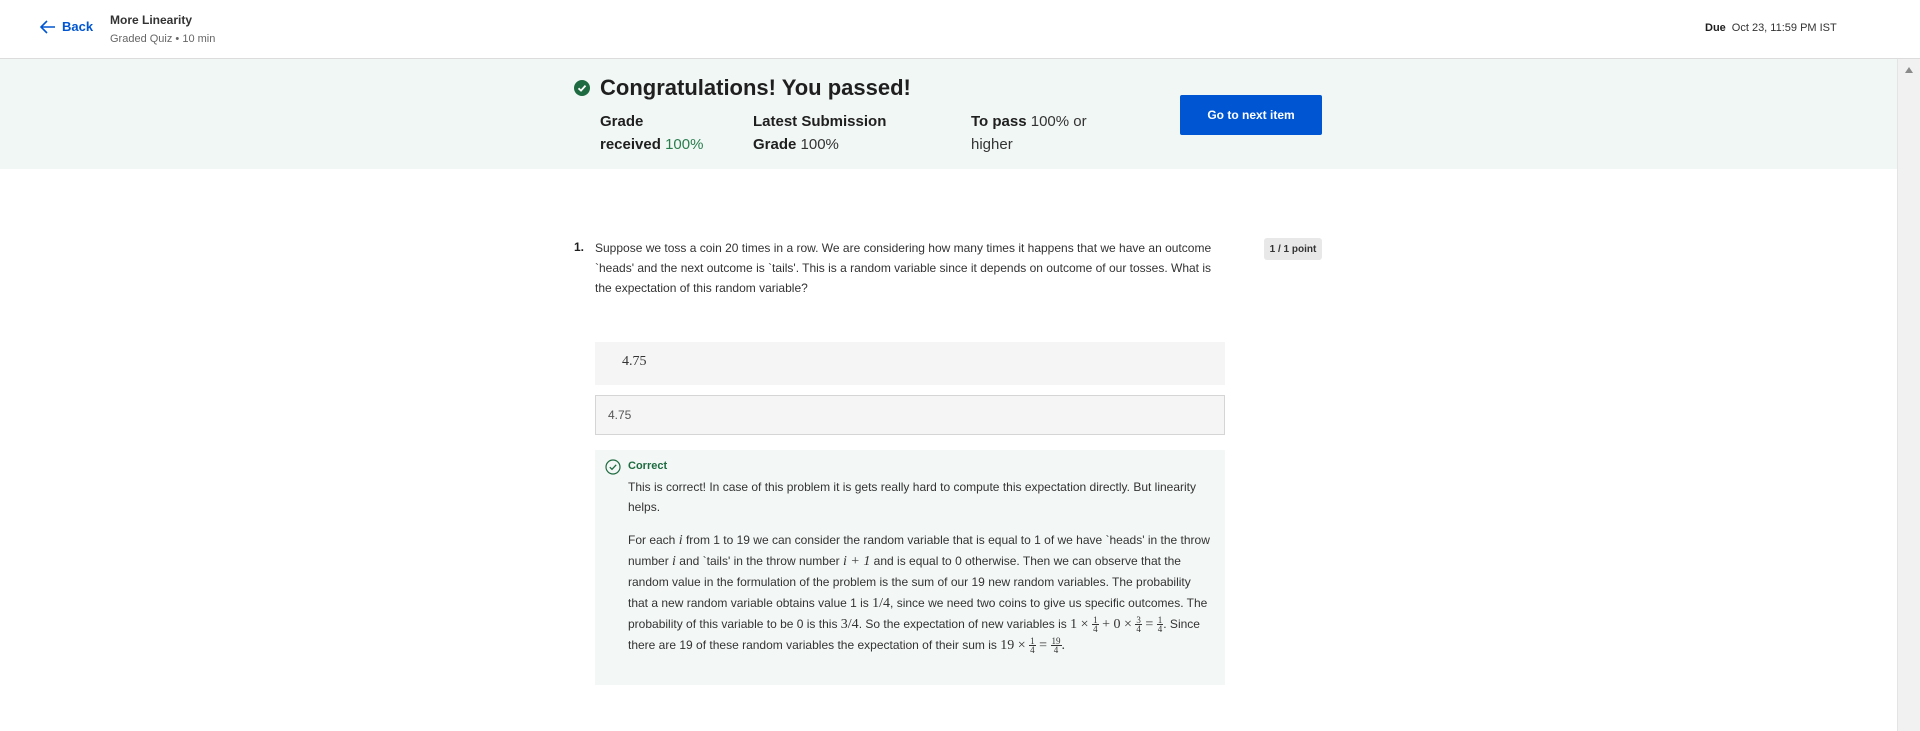 This screenshot has width=1920, height=731. I want to click on feedback-status: Correct, so click(648, 466).